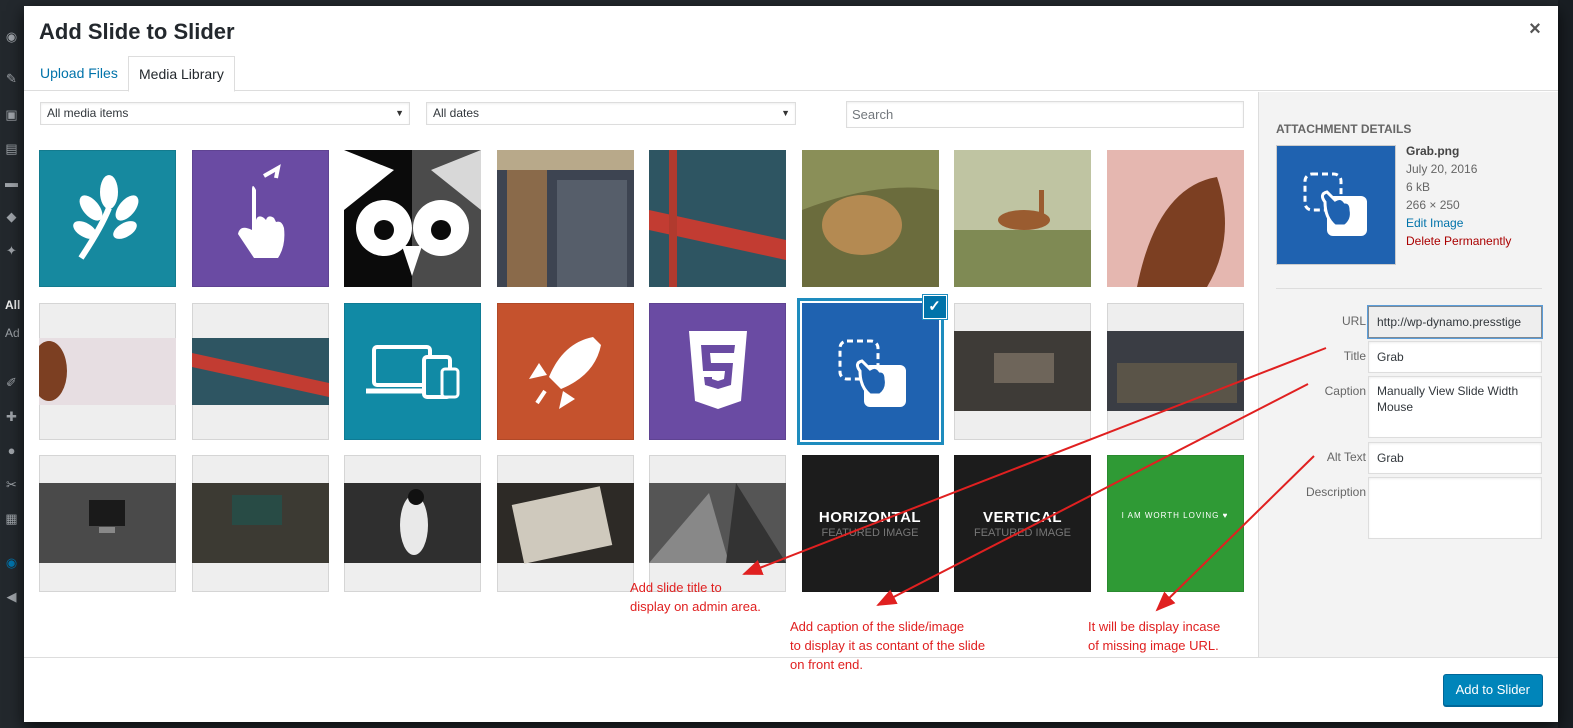 The height and width of the screenshot is (728, 1573). What do you see at coordinates (1458, 223) in the screenshot?
I see `edit-image-link: Edit Image` at bounding box center [1458, 223].